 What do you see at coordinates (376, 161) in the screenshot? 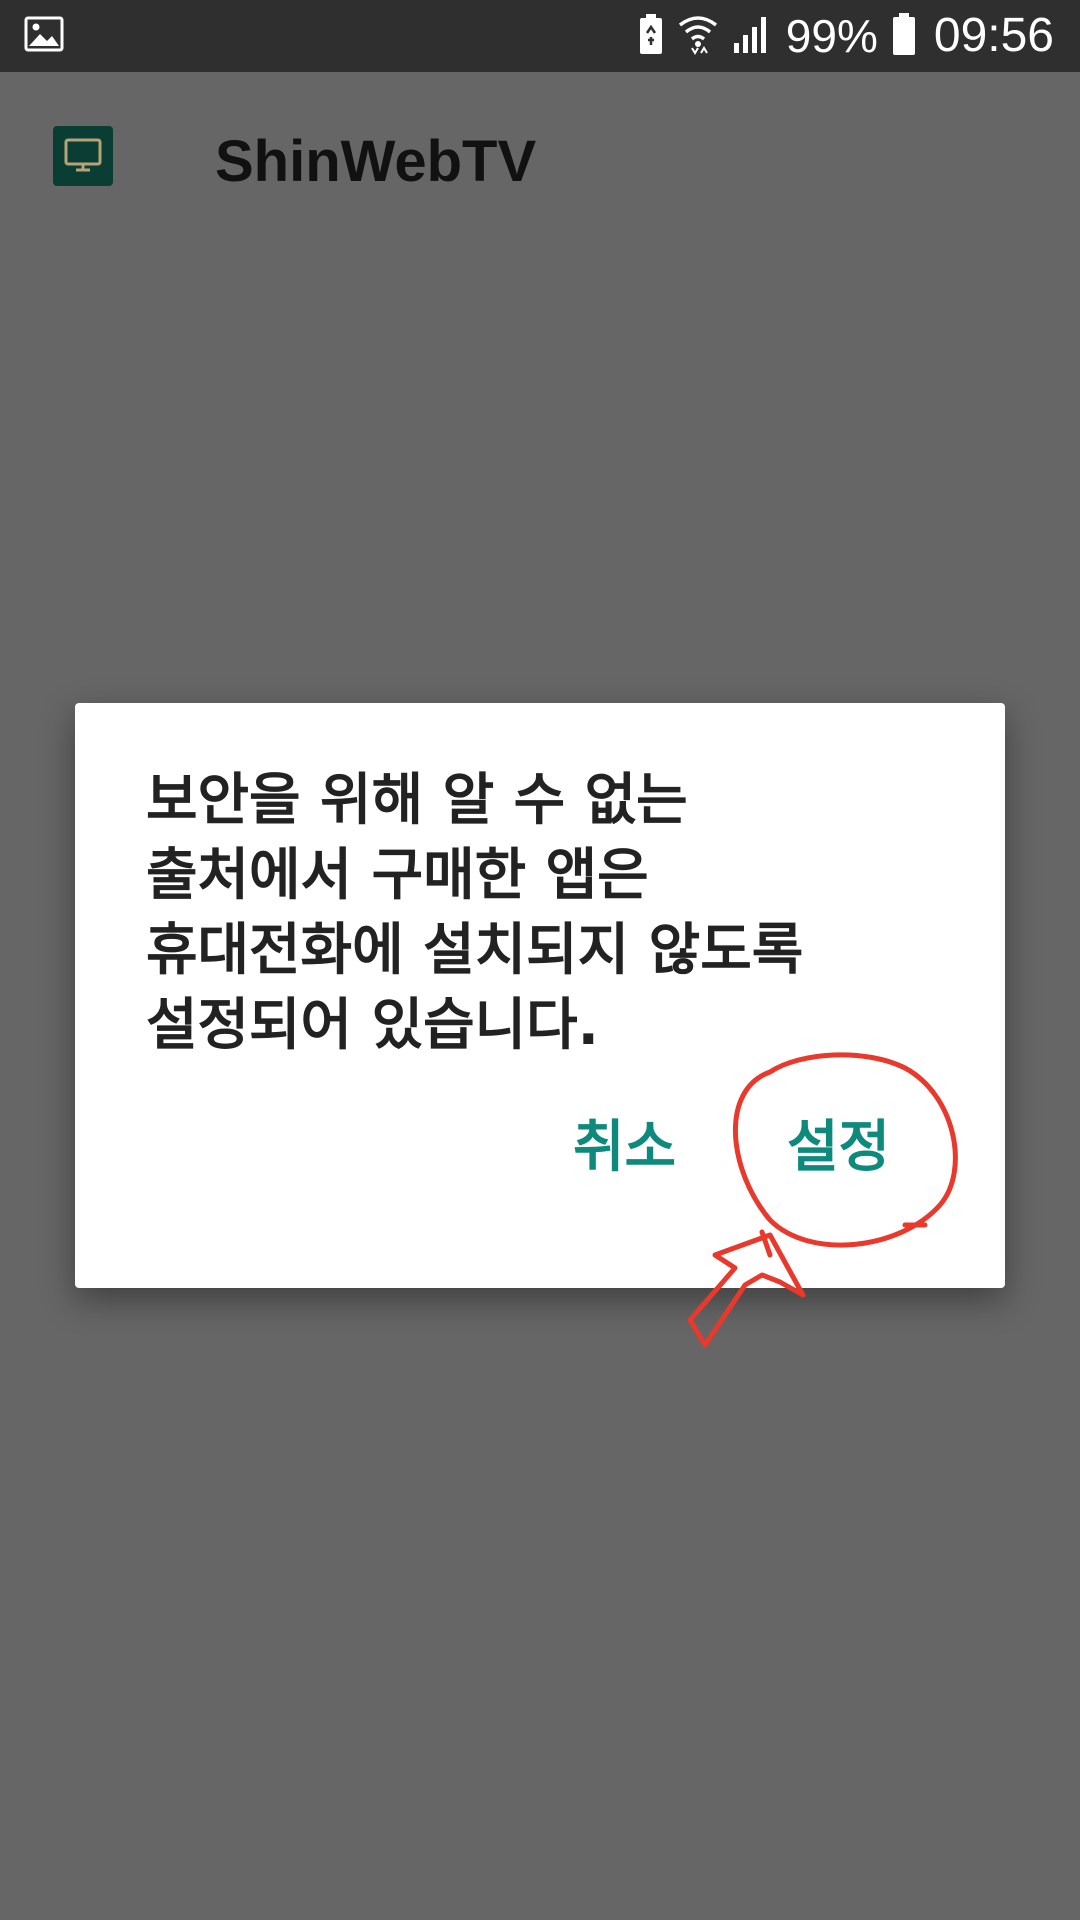
I see `app-title: ShinWebTV` at bounding box center [376, 161].